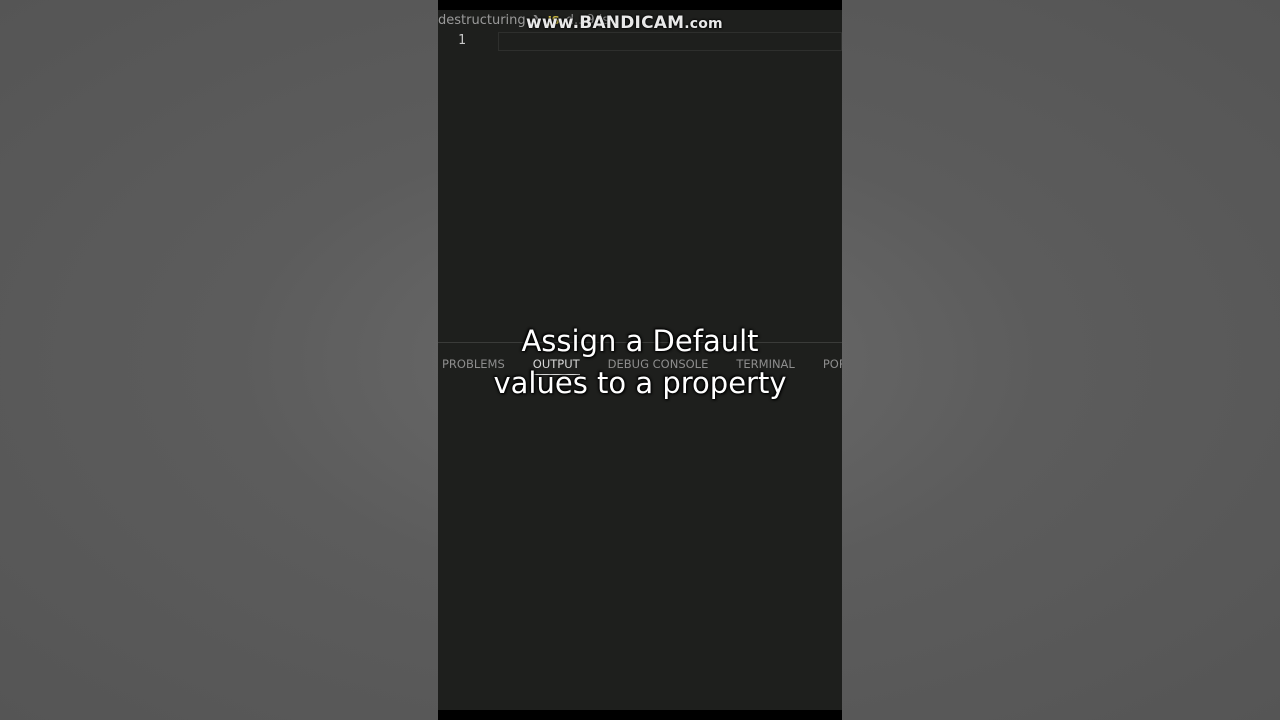 The height and width of the screenshot is (720, 1280). I want to click on line-number: 1, so click(462, 40).